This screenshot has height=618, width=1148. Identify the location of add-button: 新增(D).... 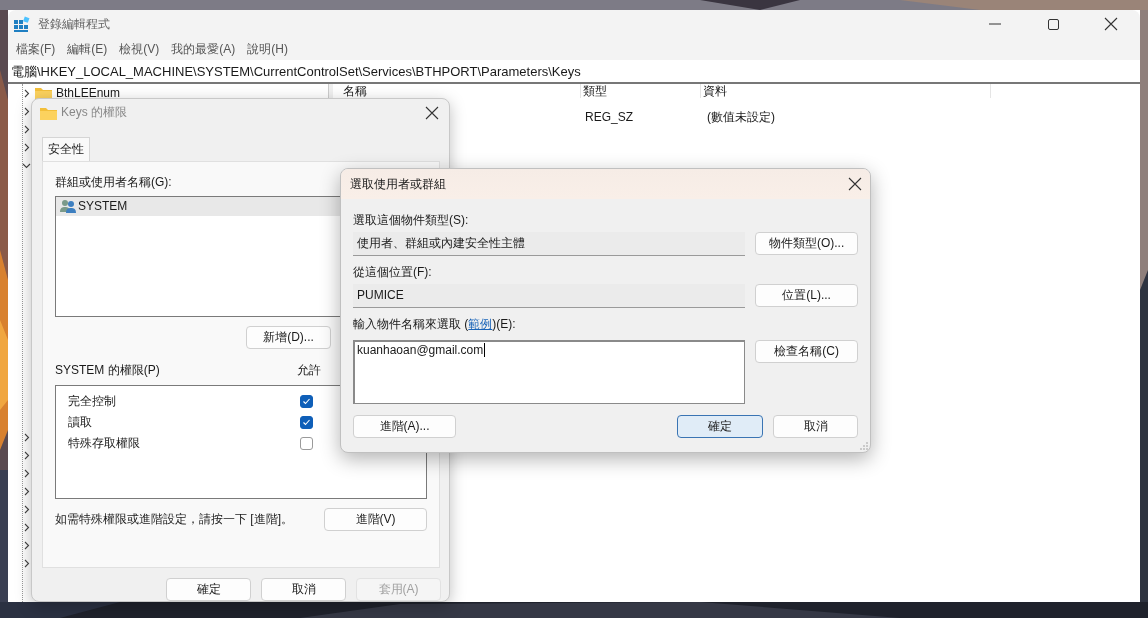
(288, 337).